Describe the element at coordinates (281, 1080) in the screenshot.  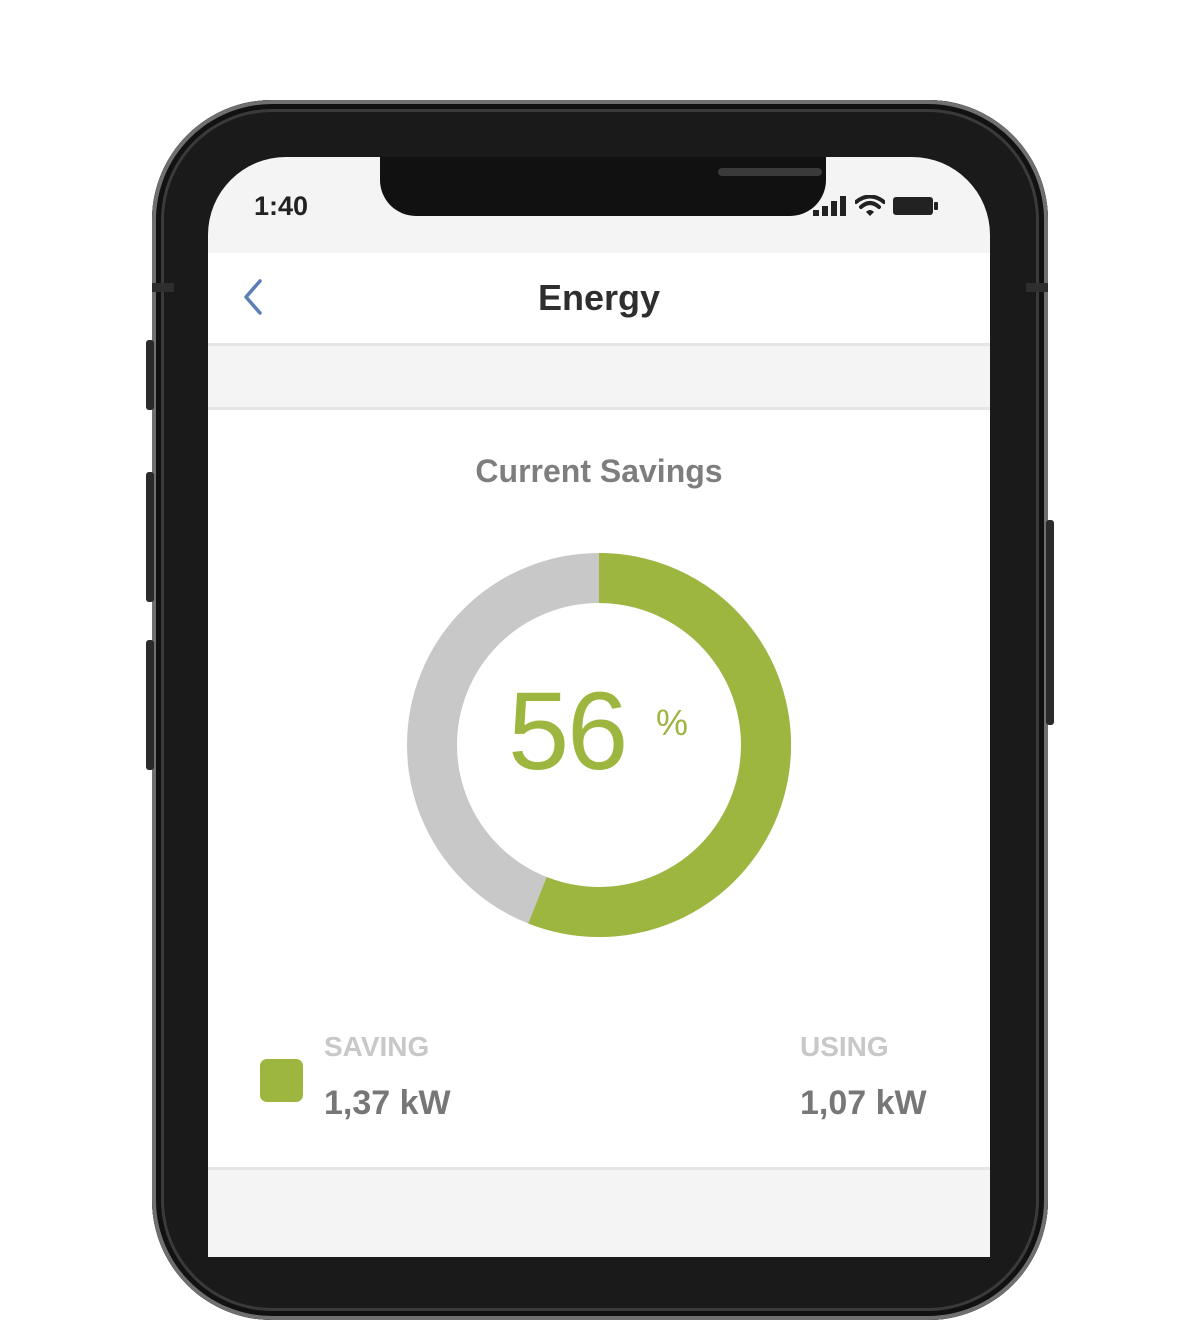
I see `saving-legend-swatch` at that location.